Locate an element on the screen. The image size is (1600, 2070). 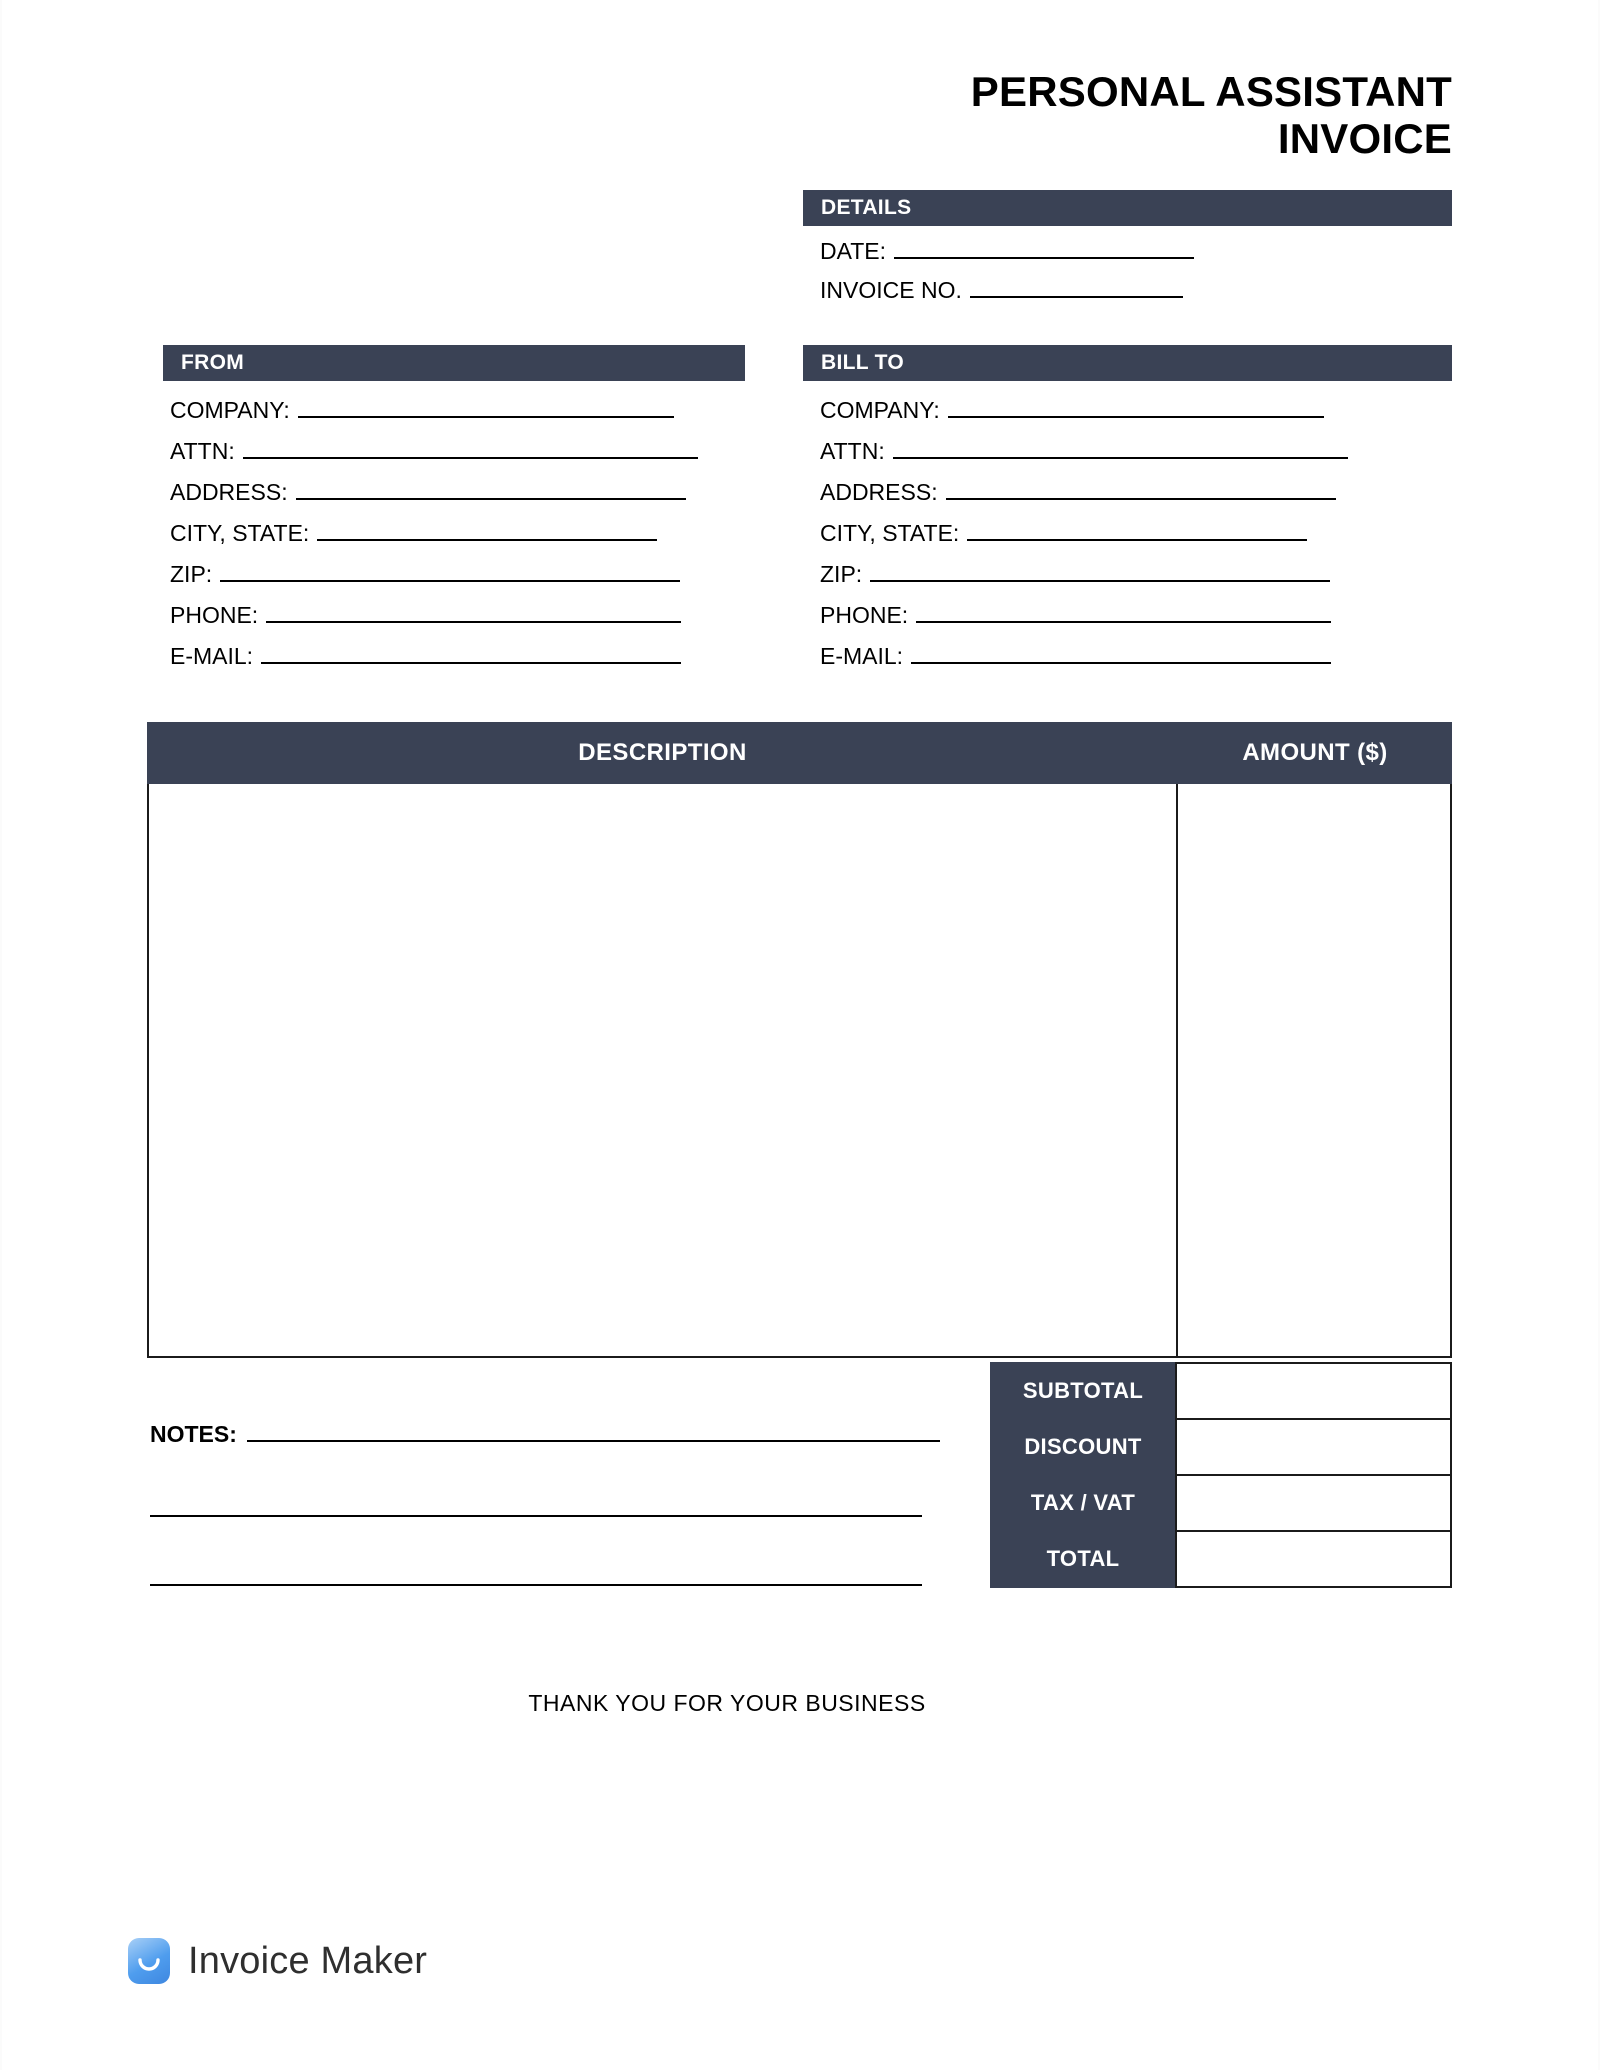
from-field-label: PHONE: is located at coordinates (214, 615).